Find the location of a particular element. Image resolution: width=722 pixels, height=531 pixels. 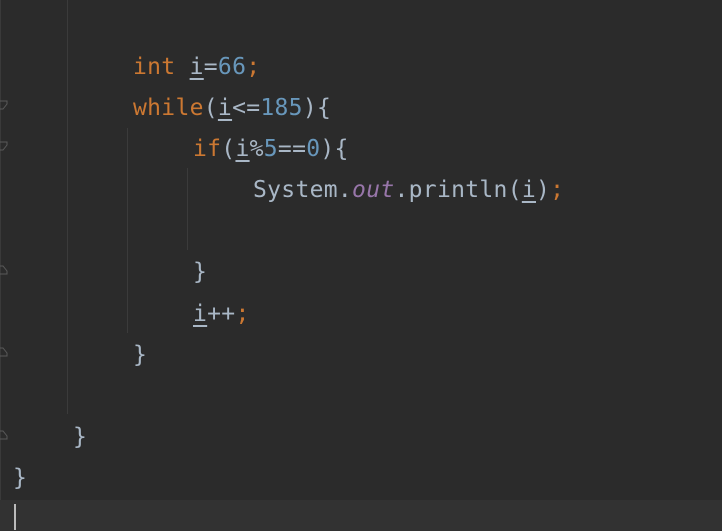

code-line-while-close: } is located at coordinates (140, 355).